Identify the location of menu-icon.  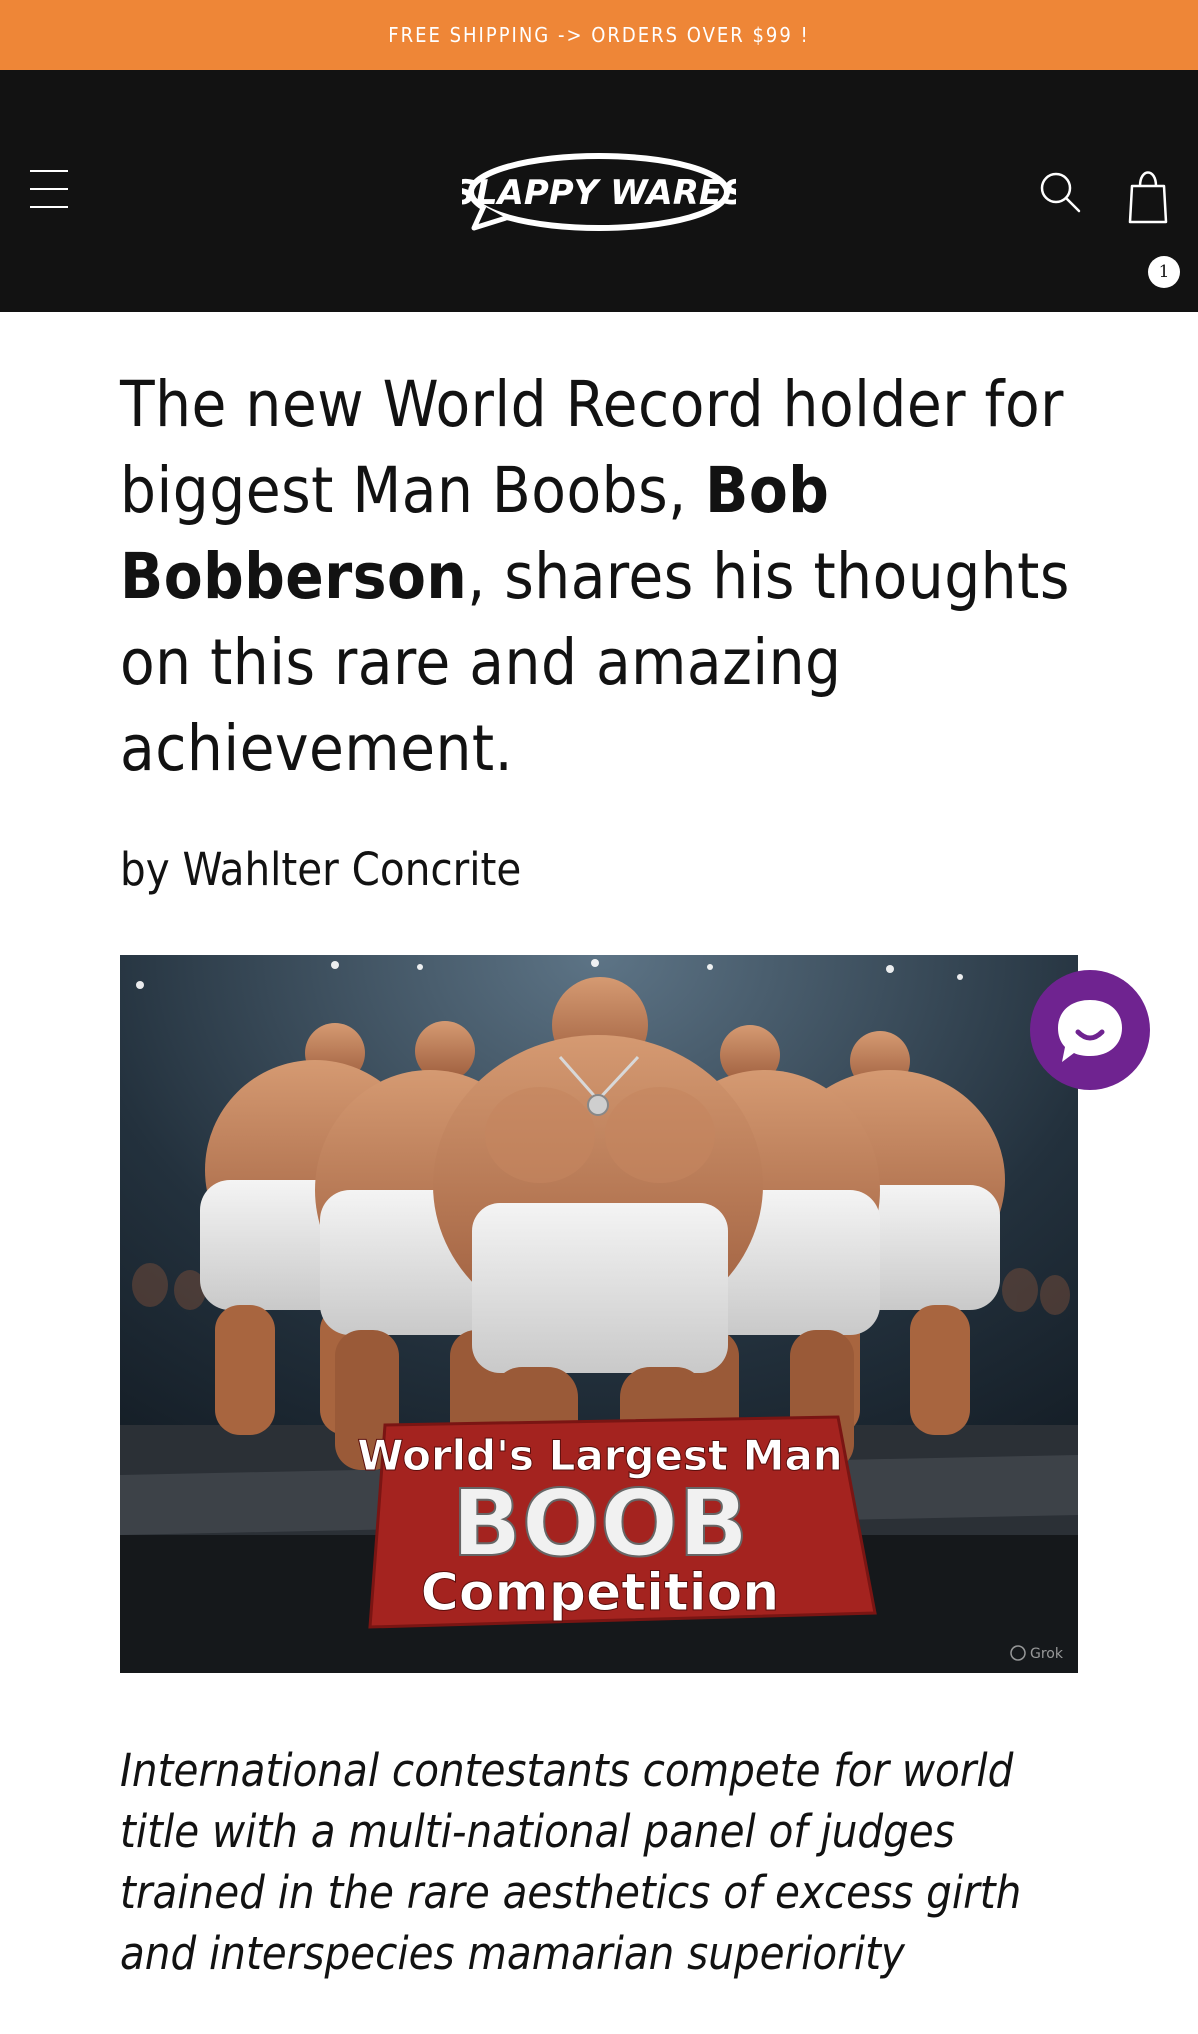
(50, 190).